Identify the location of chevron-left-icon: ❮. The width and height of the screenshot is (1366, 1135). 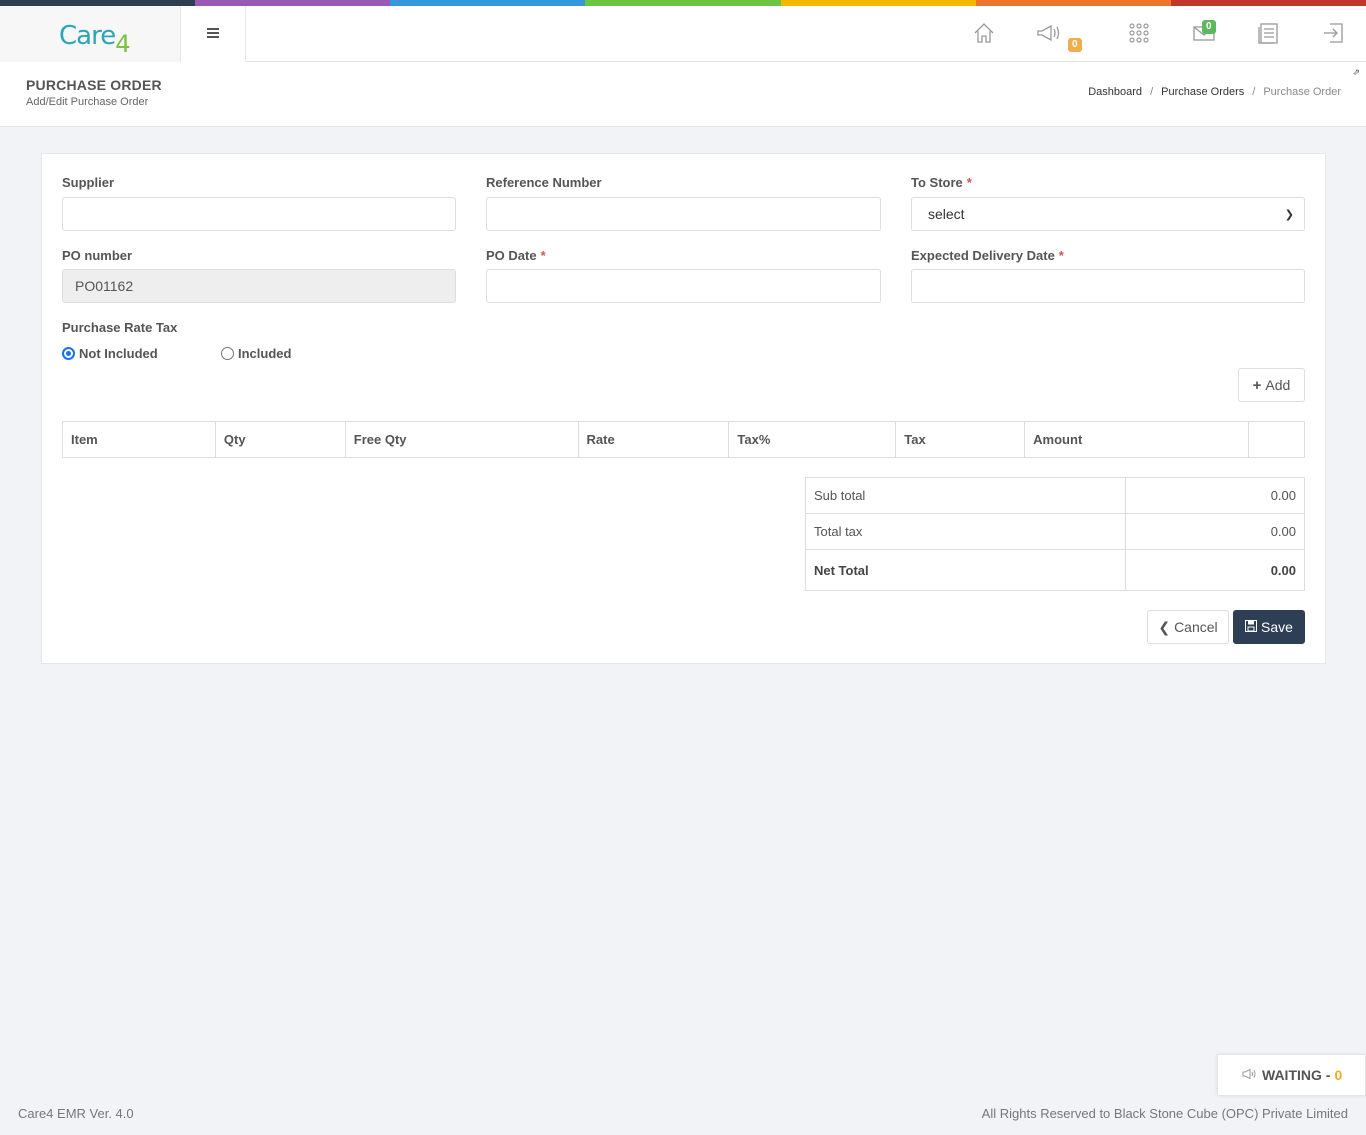
(1164, 626).